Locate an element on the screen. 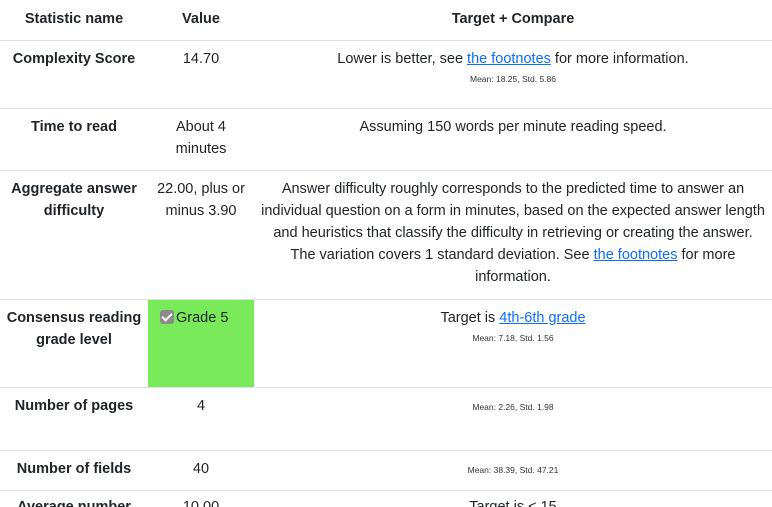 Image resolution: width=772 pixels, height=507 pixels. grade-value-cell: Grade 5 is located at coordinates (201, 343).